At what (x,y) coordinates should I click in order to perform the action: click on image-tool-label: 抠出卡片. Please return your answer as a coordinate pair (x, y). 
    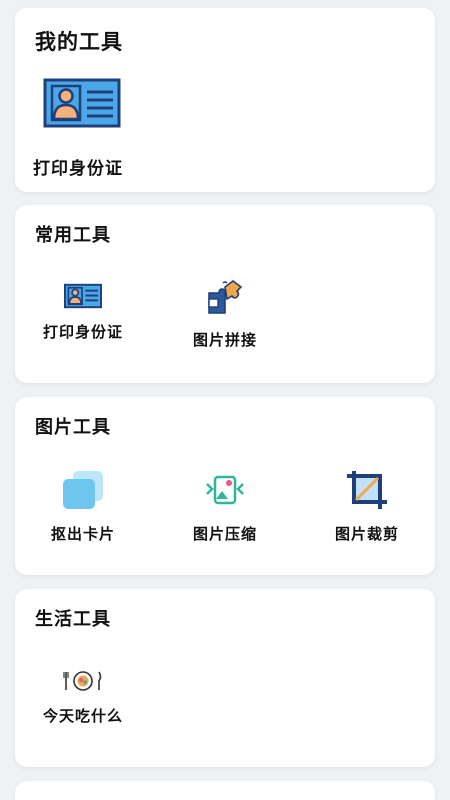
    Looking at the image, I should click on (82, 534).